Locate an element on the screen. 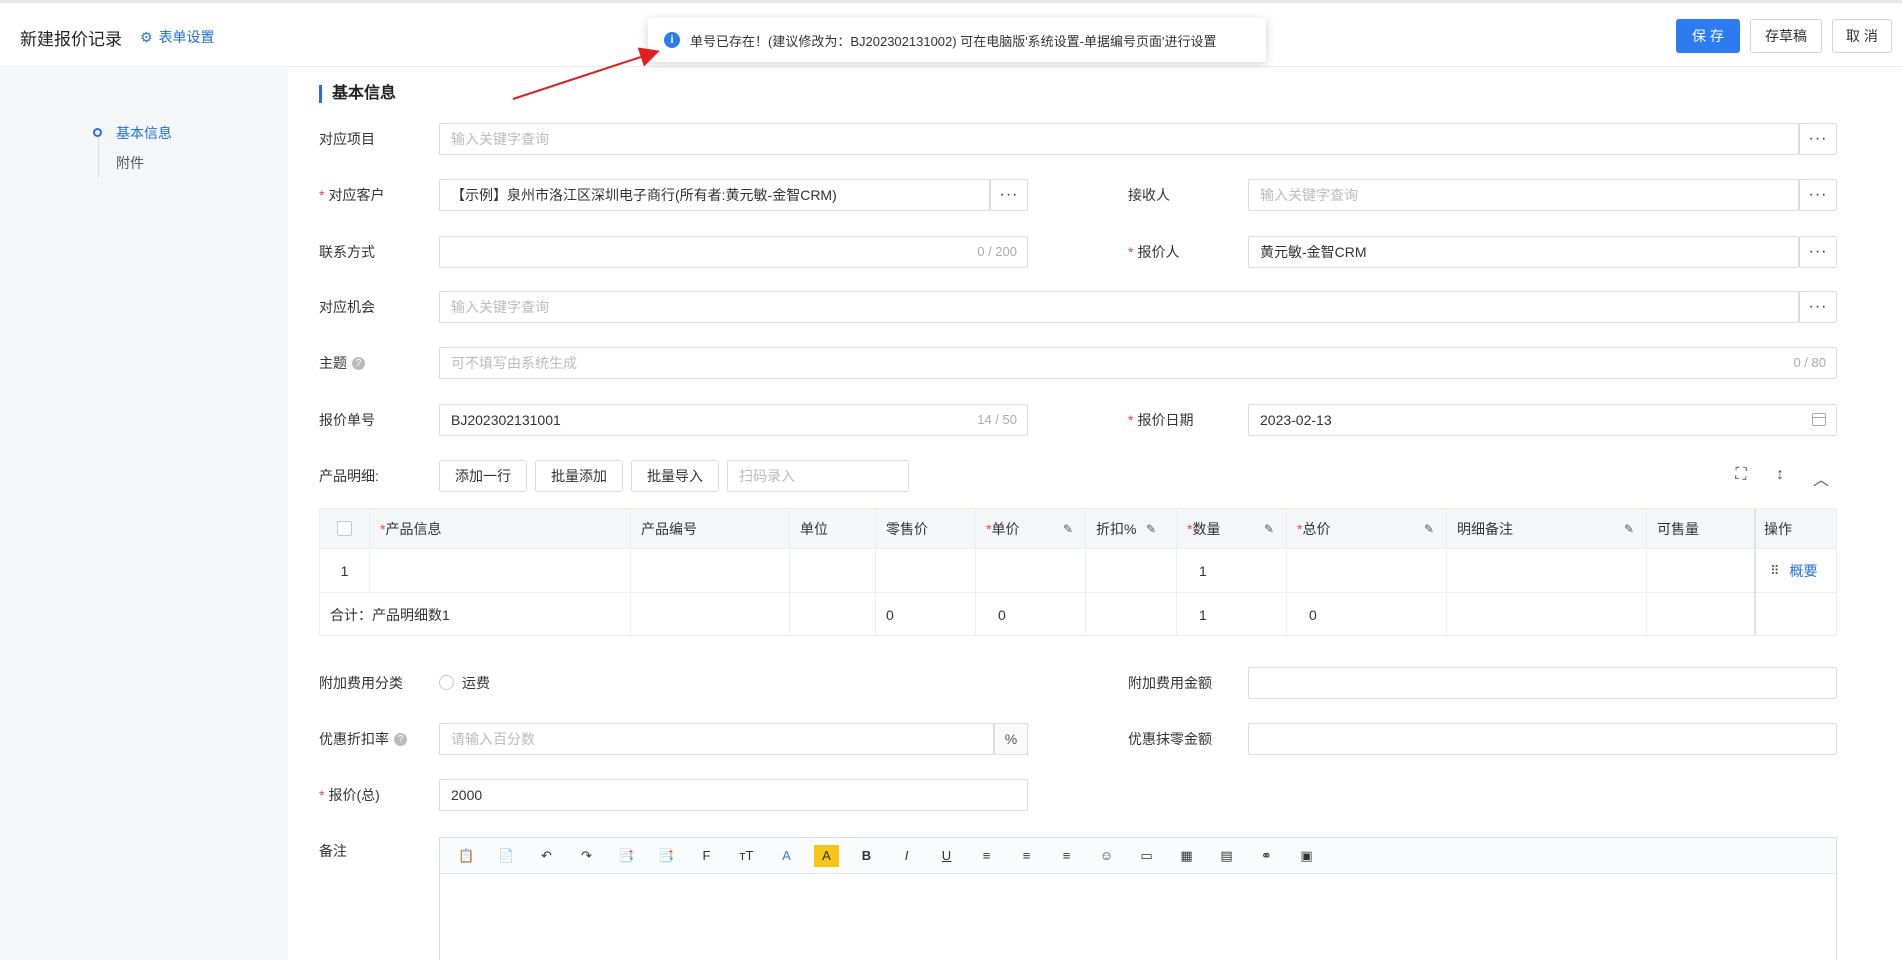 The image size is (1902, 960). round-off-input is located at coordinates (1542, 739).